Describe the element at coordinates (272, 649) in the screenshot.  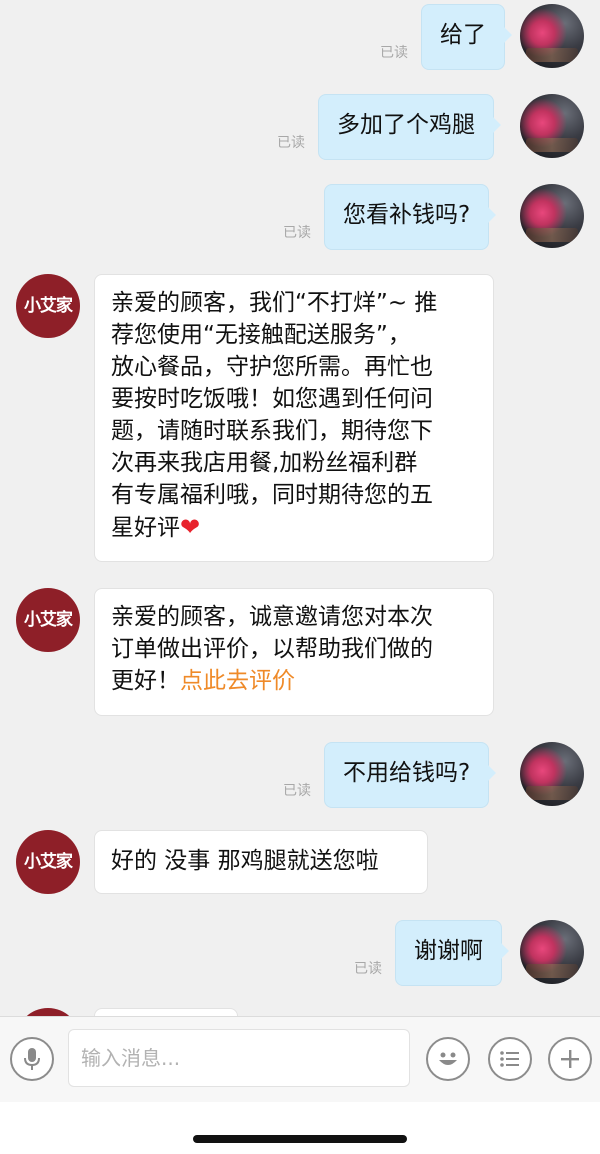
I see `message-line: 订单做出评价，以帮助我们做的` at that location.